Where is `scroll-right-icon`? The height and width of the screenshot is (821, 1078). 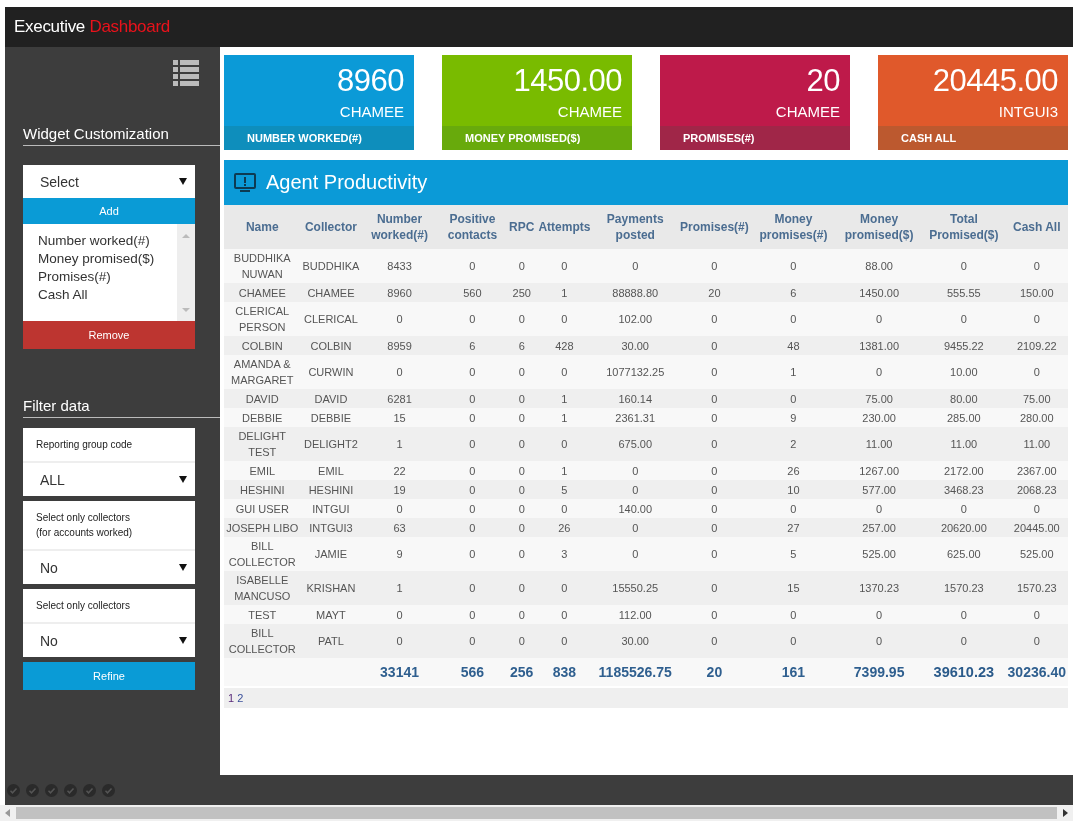
scroll-right-icon is located at coordinates (1065, 813).